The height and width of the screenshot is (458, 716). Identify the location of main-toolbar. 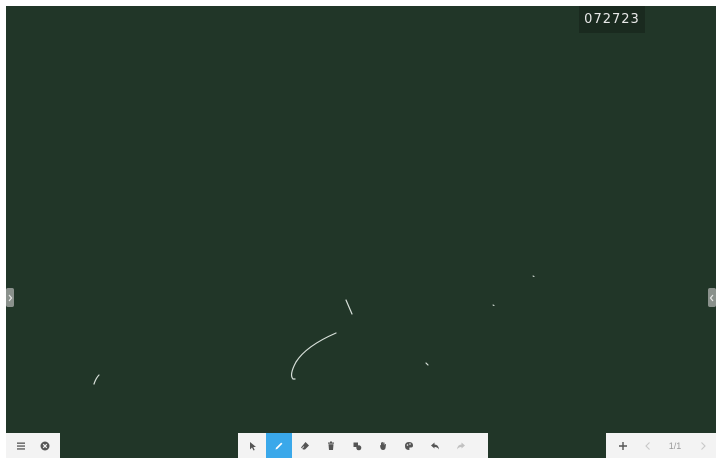
(363, 445).